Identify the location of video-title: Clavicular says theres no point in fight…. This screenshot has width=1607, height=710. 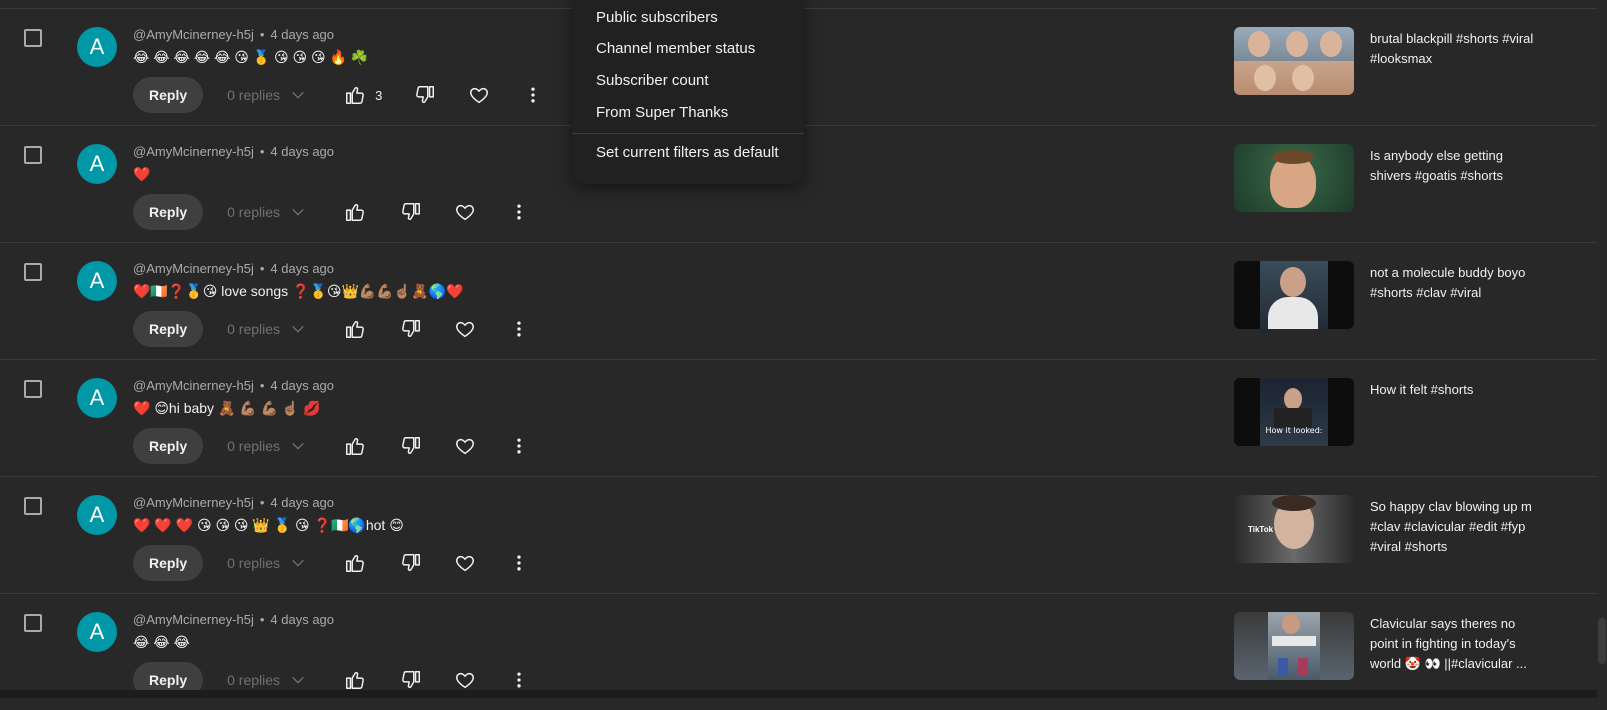
(1455, 644).